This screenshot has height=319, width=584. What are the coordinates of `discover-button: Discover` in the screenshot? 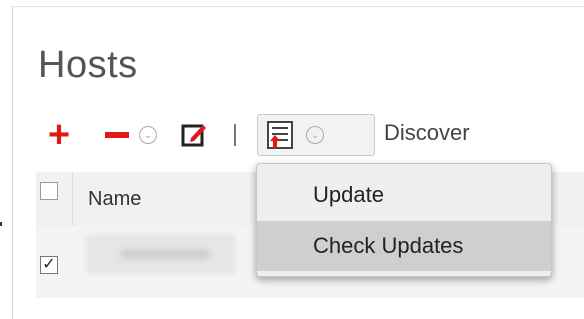 It's located at (427, 133).